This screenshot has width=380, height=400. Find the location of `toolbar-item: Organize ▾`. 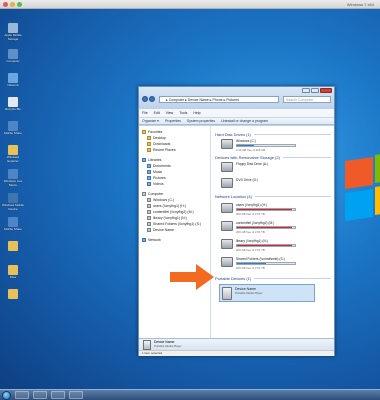

toolbar-item: Organize ▾ is located at coordinates (150, 121).